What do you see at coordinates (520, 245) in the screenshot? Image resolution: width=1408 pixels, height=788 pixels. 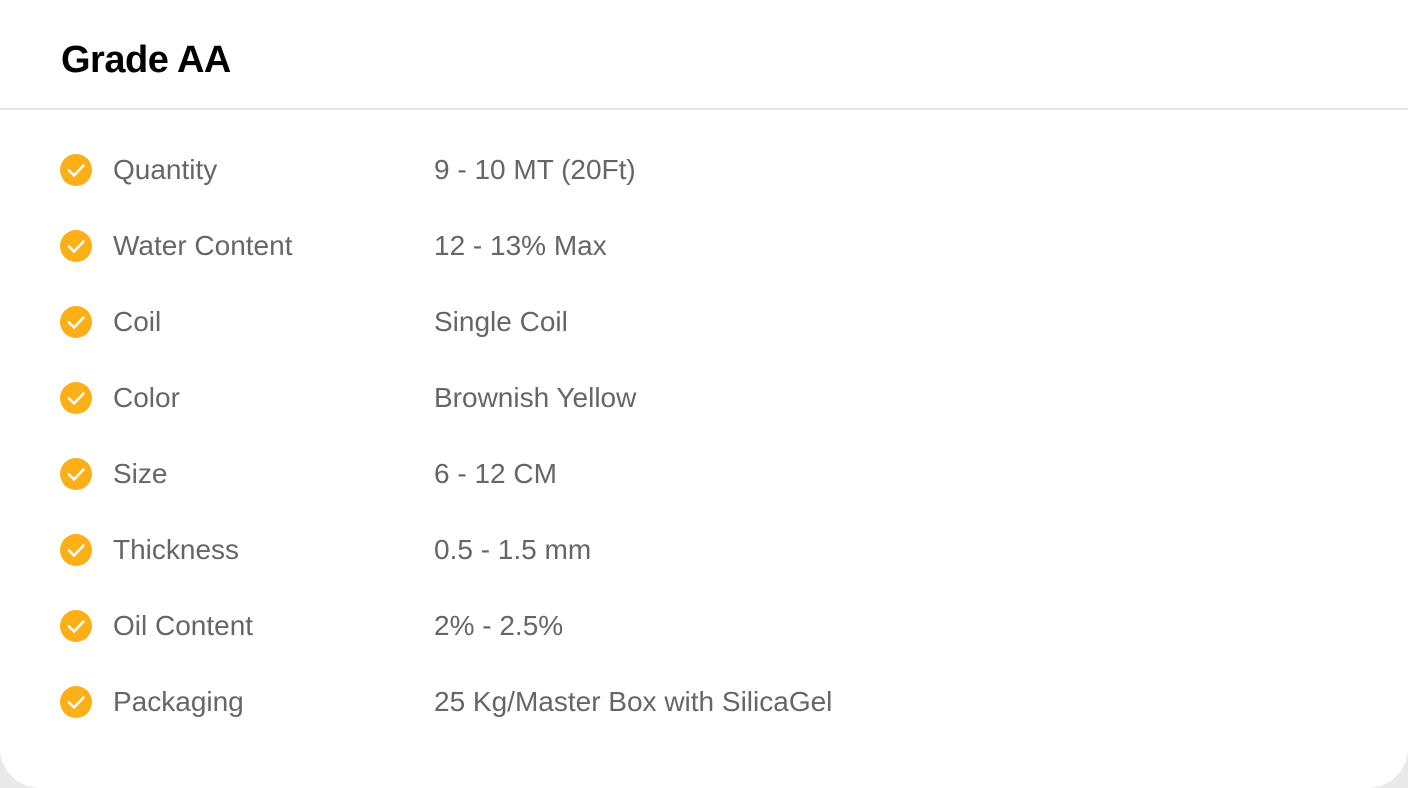 I see `spec-value: 12 - 13% Max` at bounding box center [520, 245].